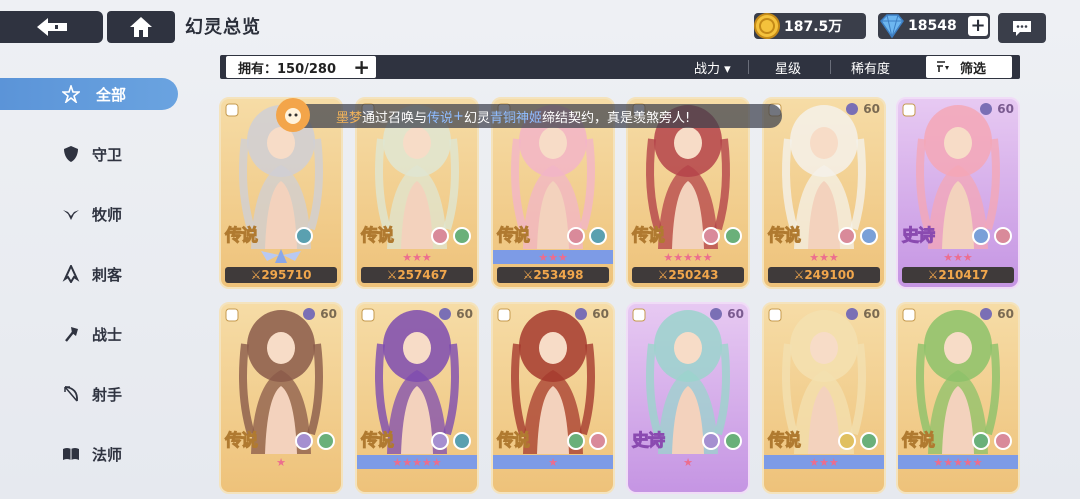 The height and width of the screenshot is (499, 1080). I want to click on sidebar-item-label: 战士, so click(107, 334).